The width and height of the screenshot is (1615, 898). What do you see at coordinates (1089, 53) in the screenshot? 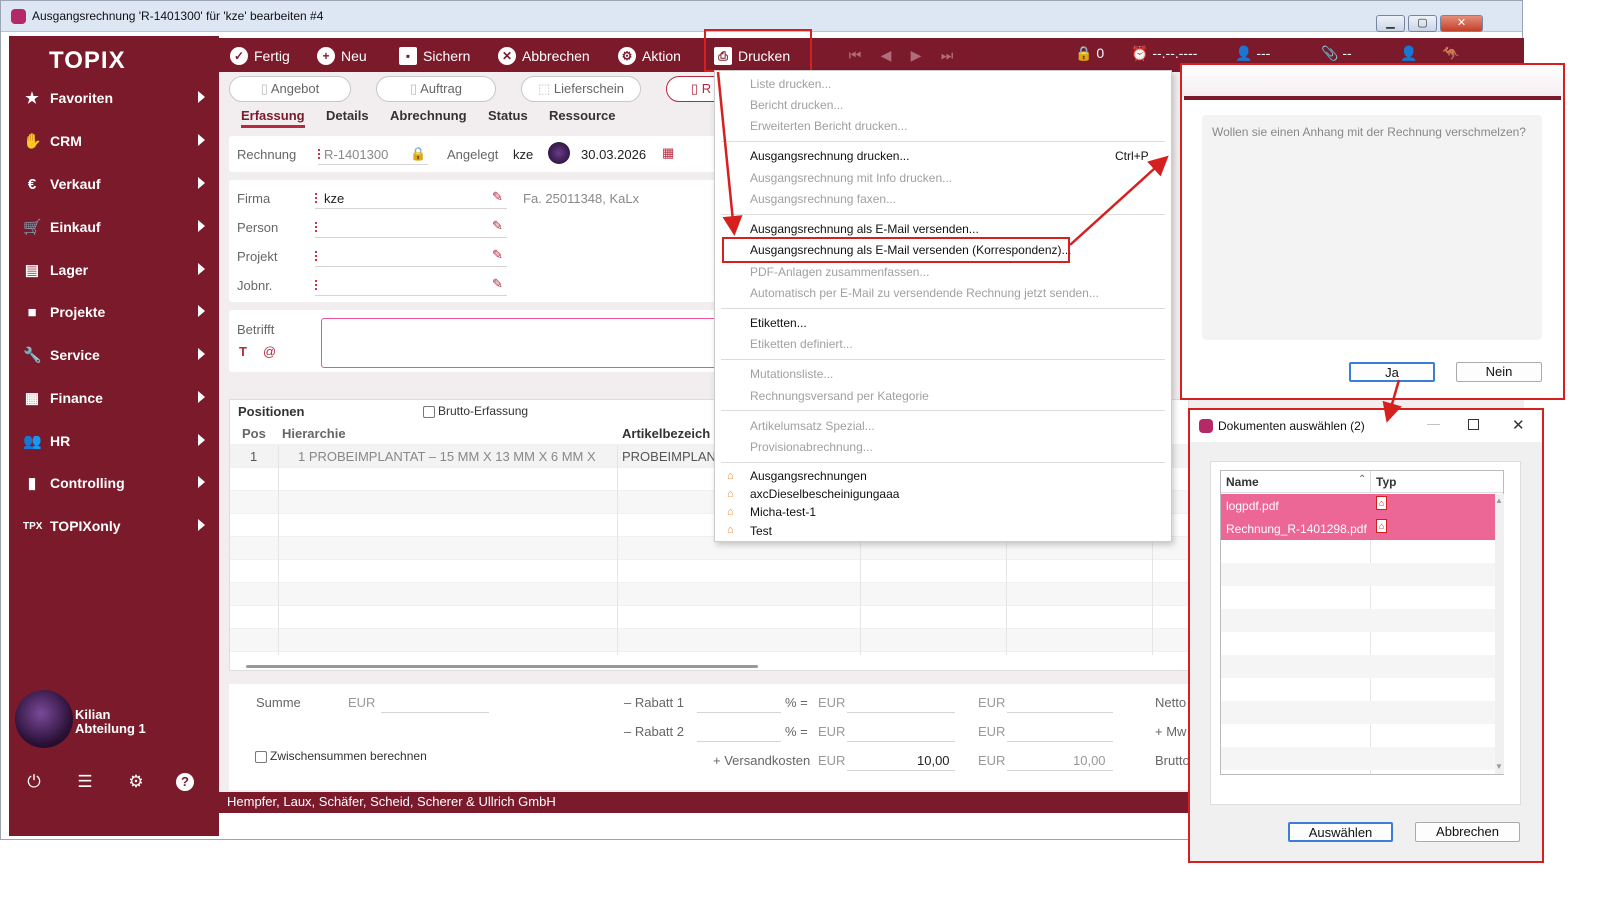
I see `lock-status: 🔒 0` at bounding box center [1089, 53].